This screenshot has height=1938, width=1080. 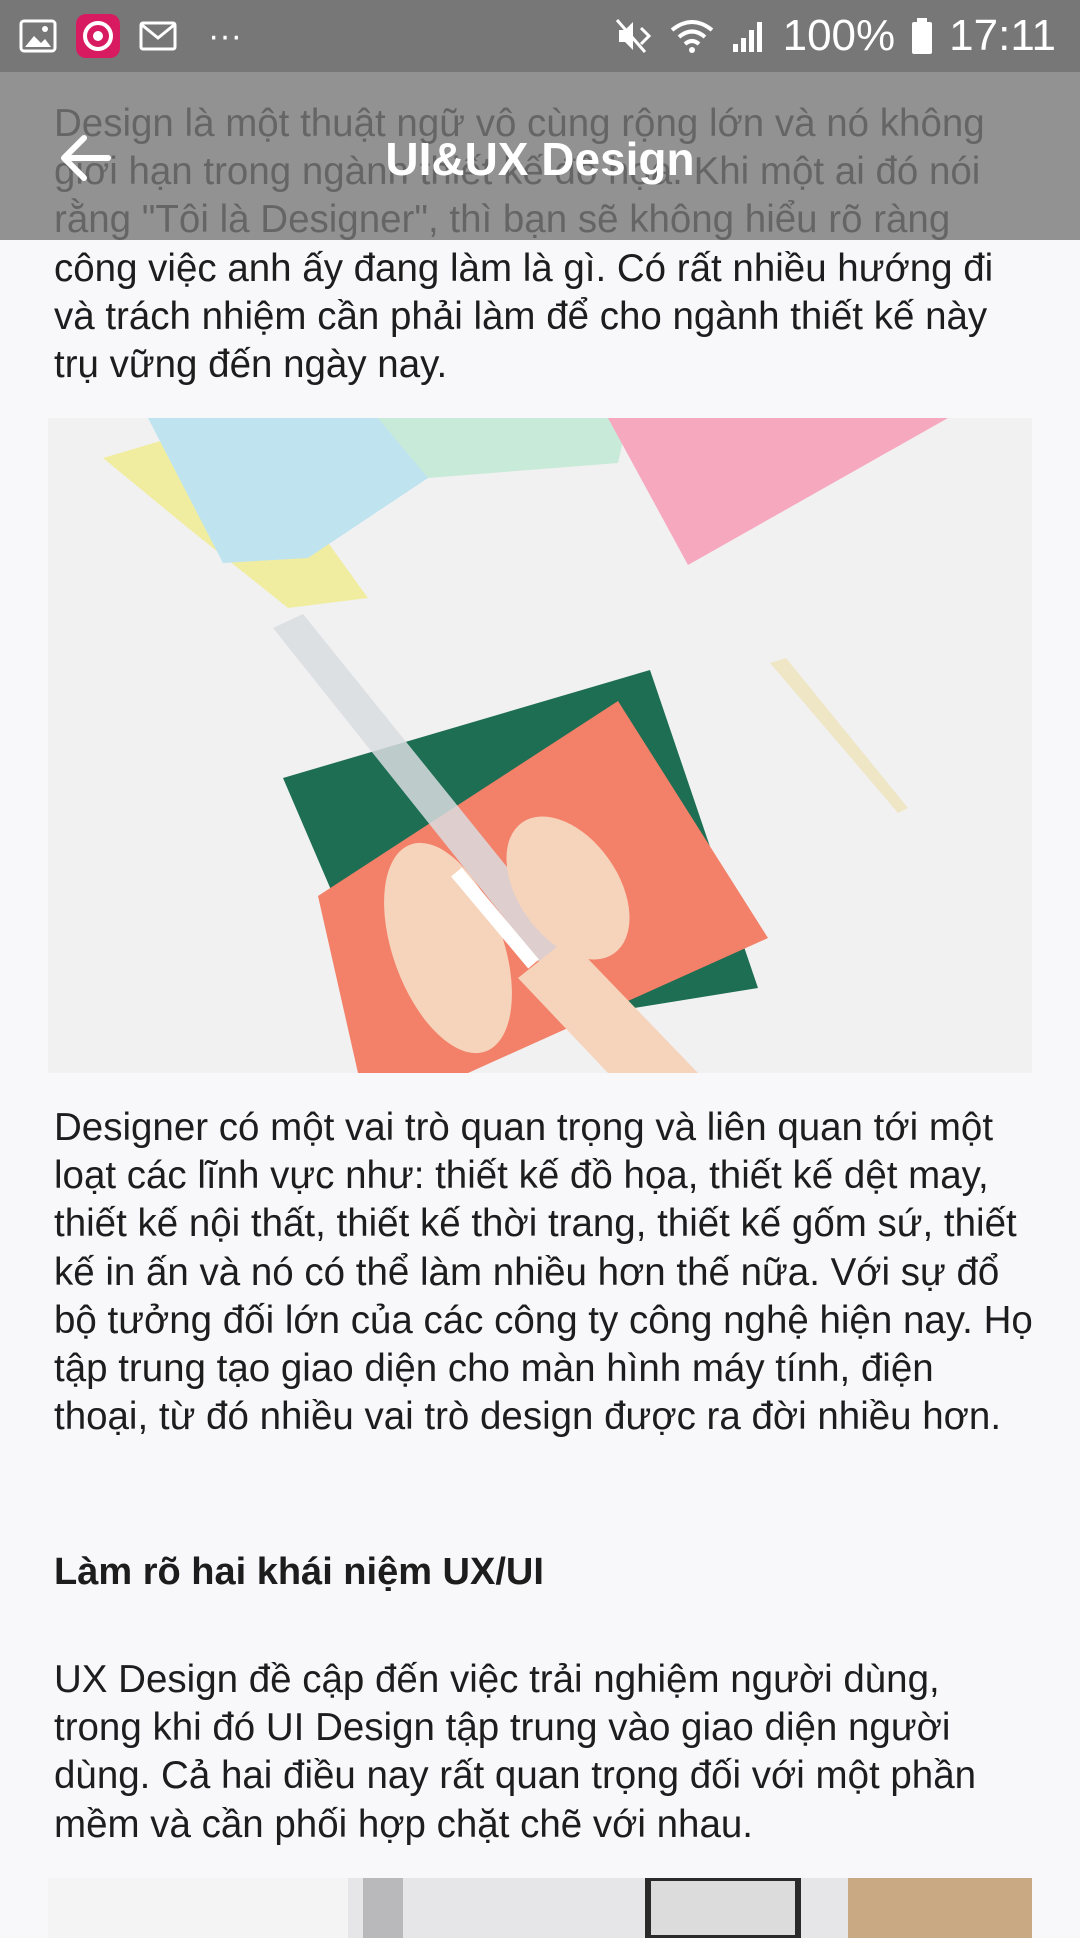 I want to click on section-heading: Làm rõ hai khái niệm UX/UI, so click(x=299, y=1572).